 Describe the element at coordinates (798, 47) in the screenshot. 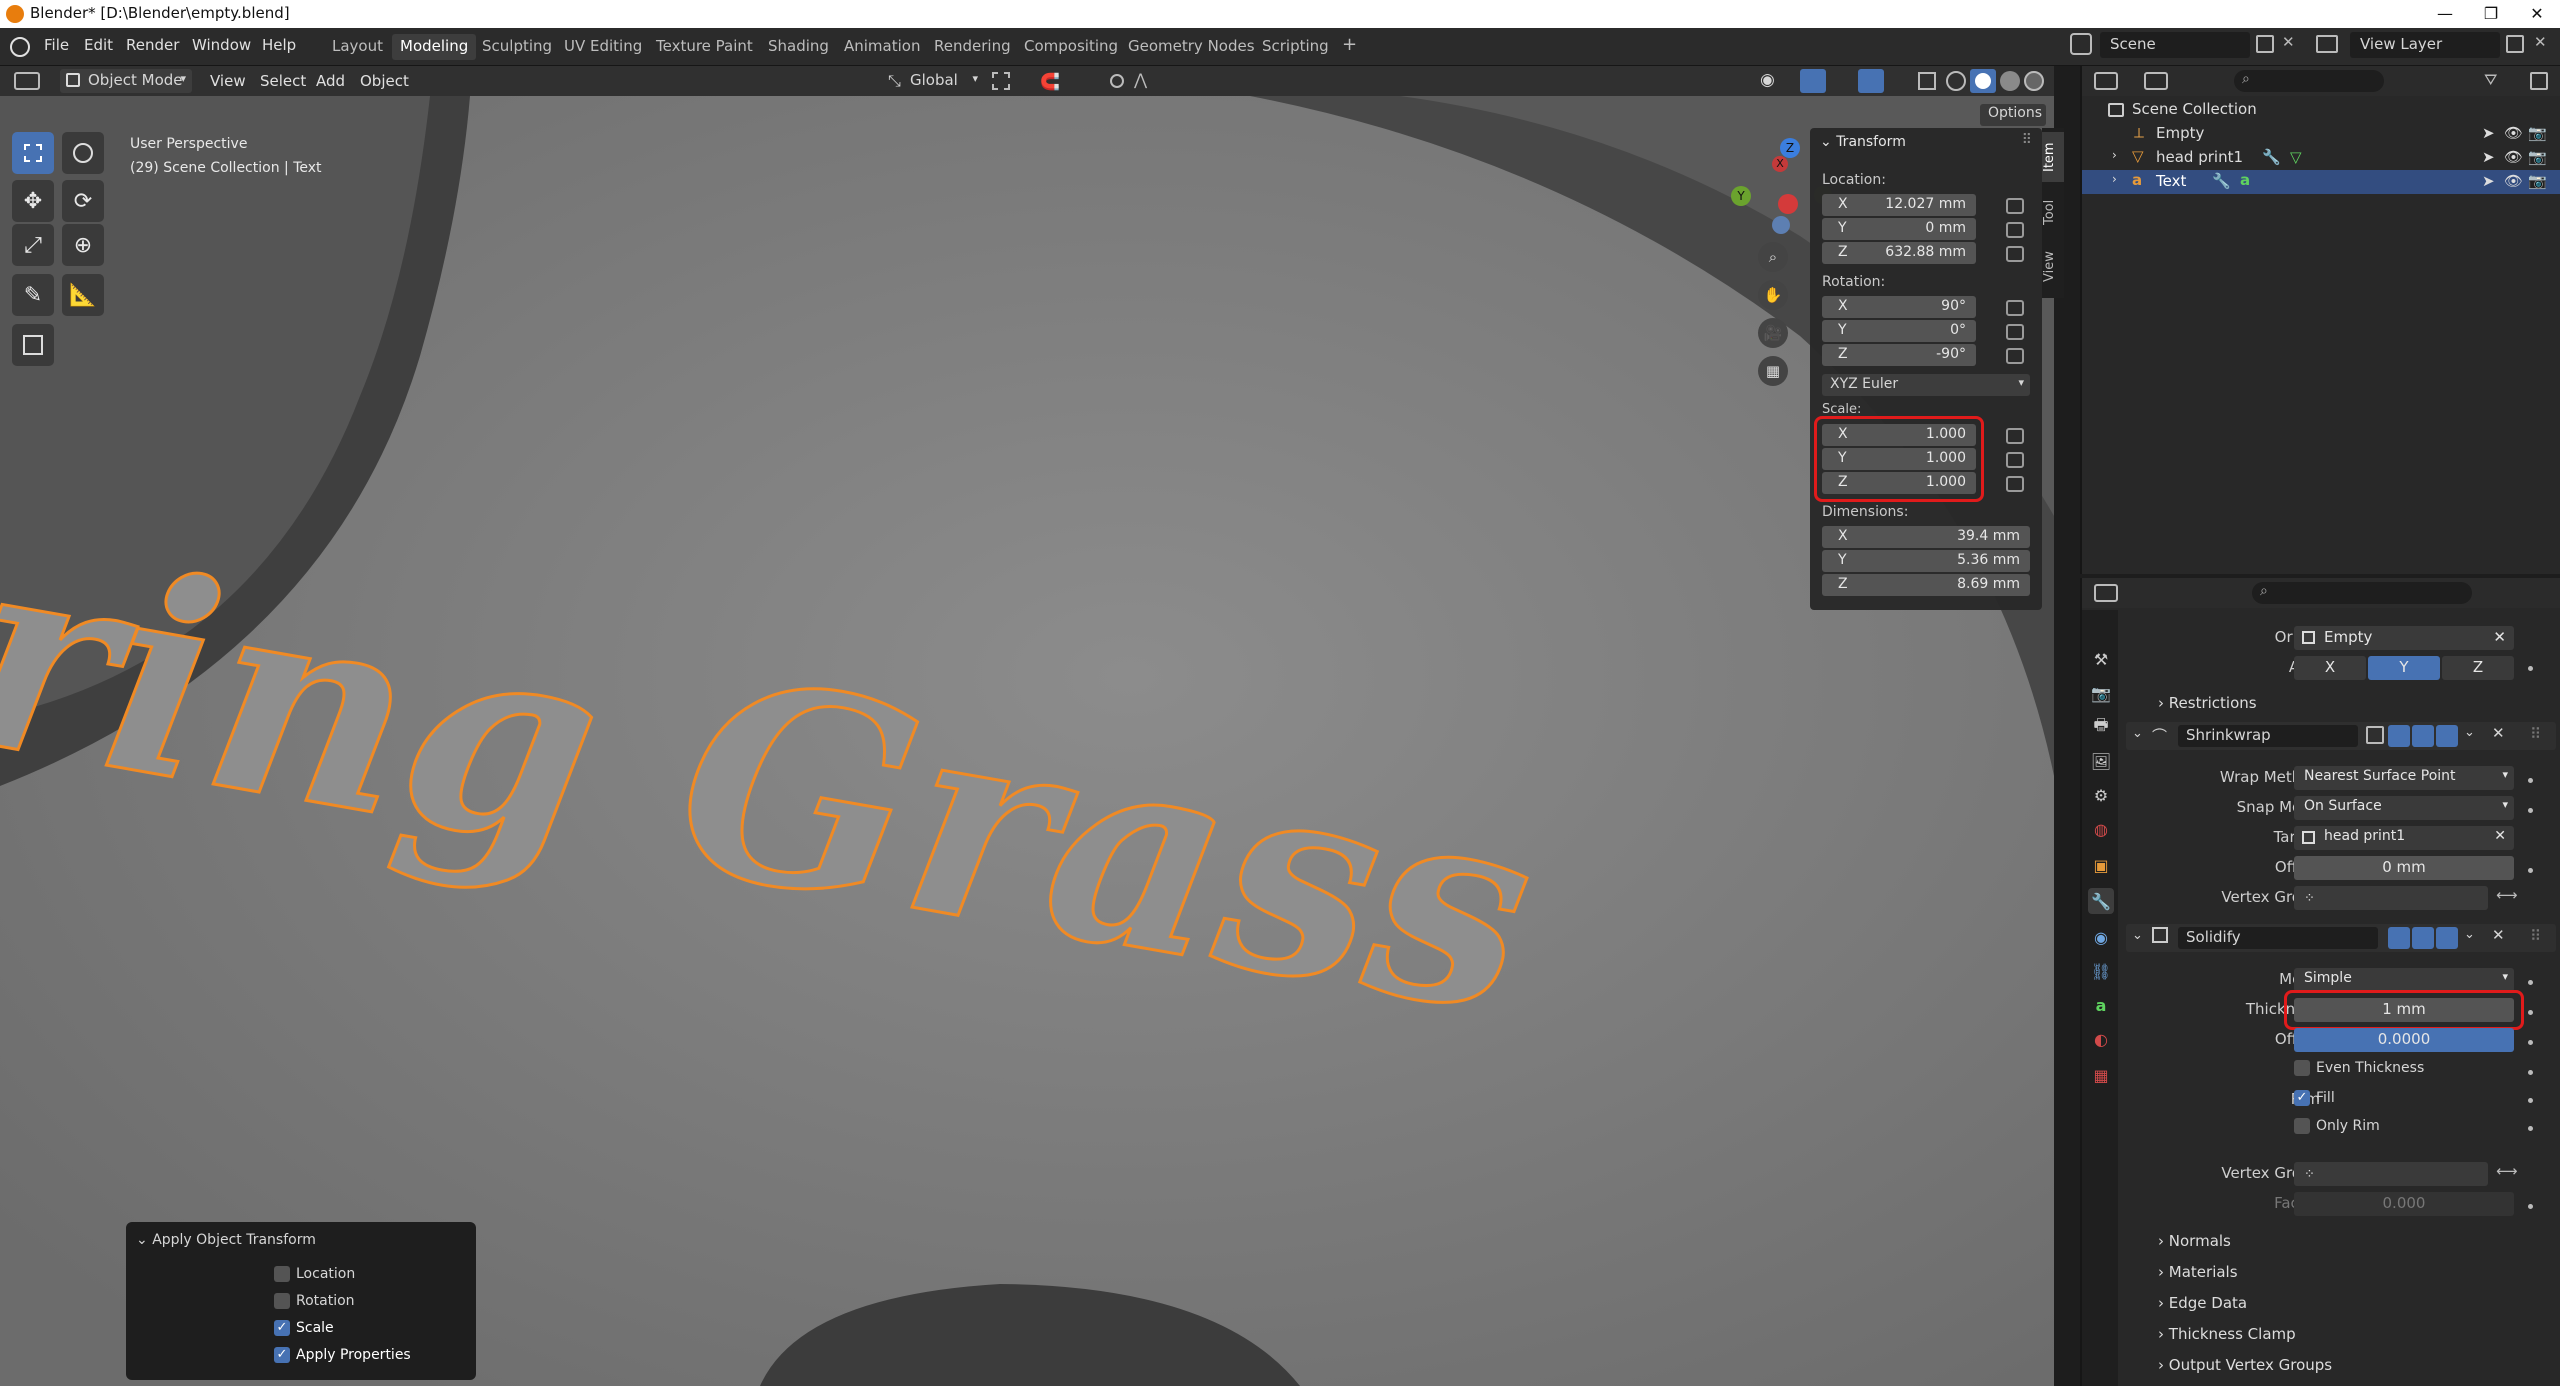

I see `tab-shading: Shading` at that location.